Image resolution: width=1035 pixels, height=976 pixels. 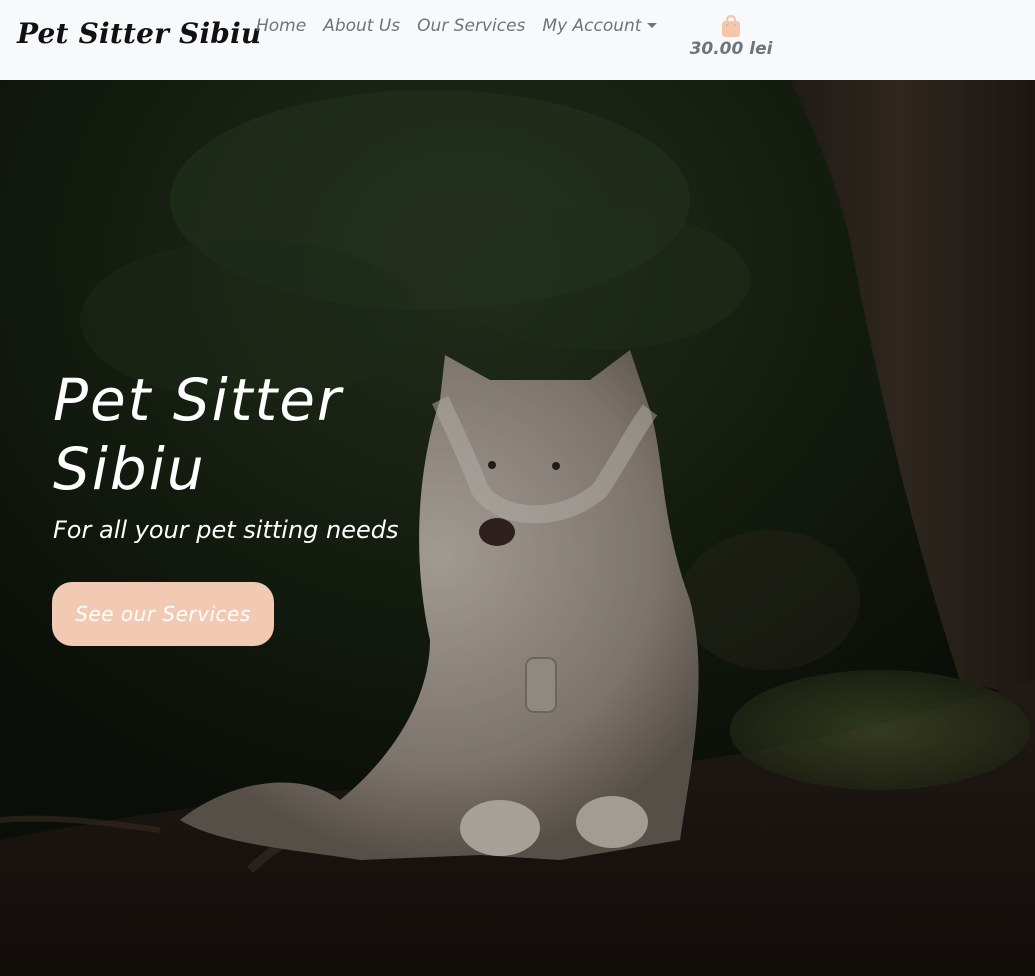 I want to click on cart-total: 30.00 lei, so click(x=731, y=49).